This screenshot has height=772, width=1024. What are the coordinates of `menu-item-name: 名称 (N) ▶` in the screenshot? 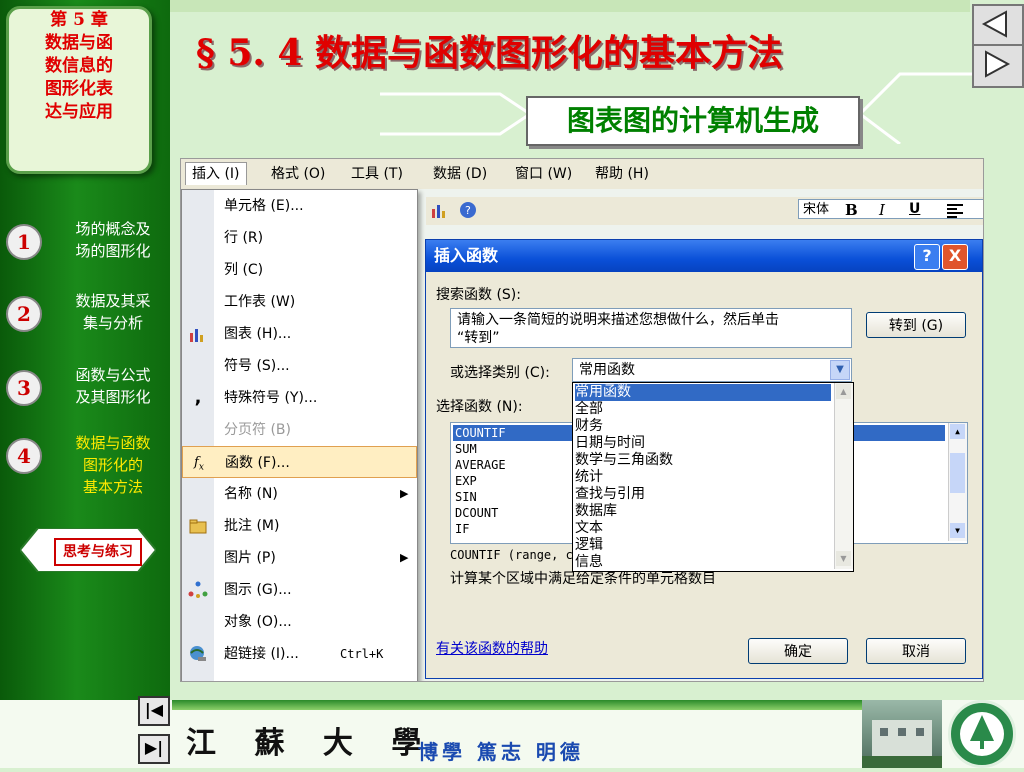 It's located at (299, 494).